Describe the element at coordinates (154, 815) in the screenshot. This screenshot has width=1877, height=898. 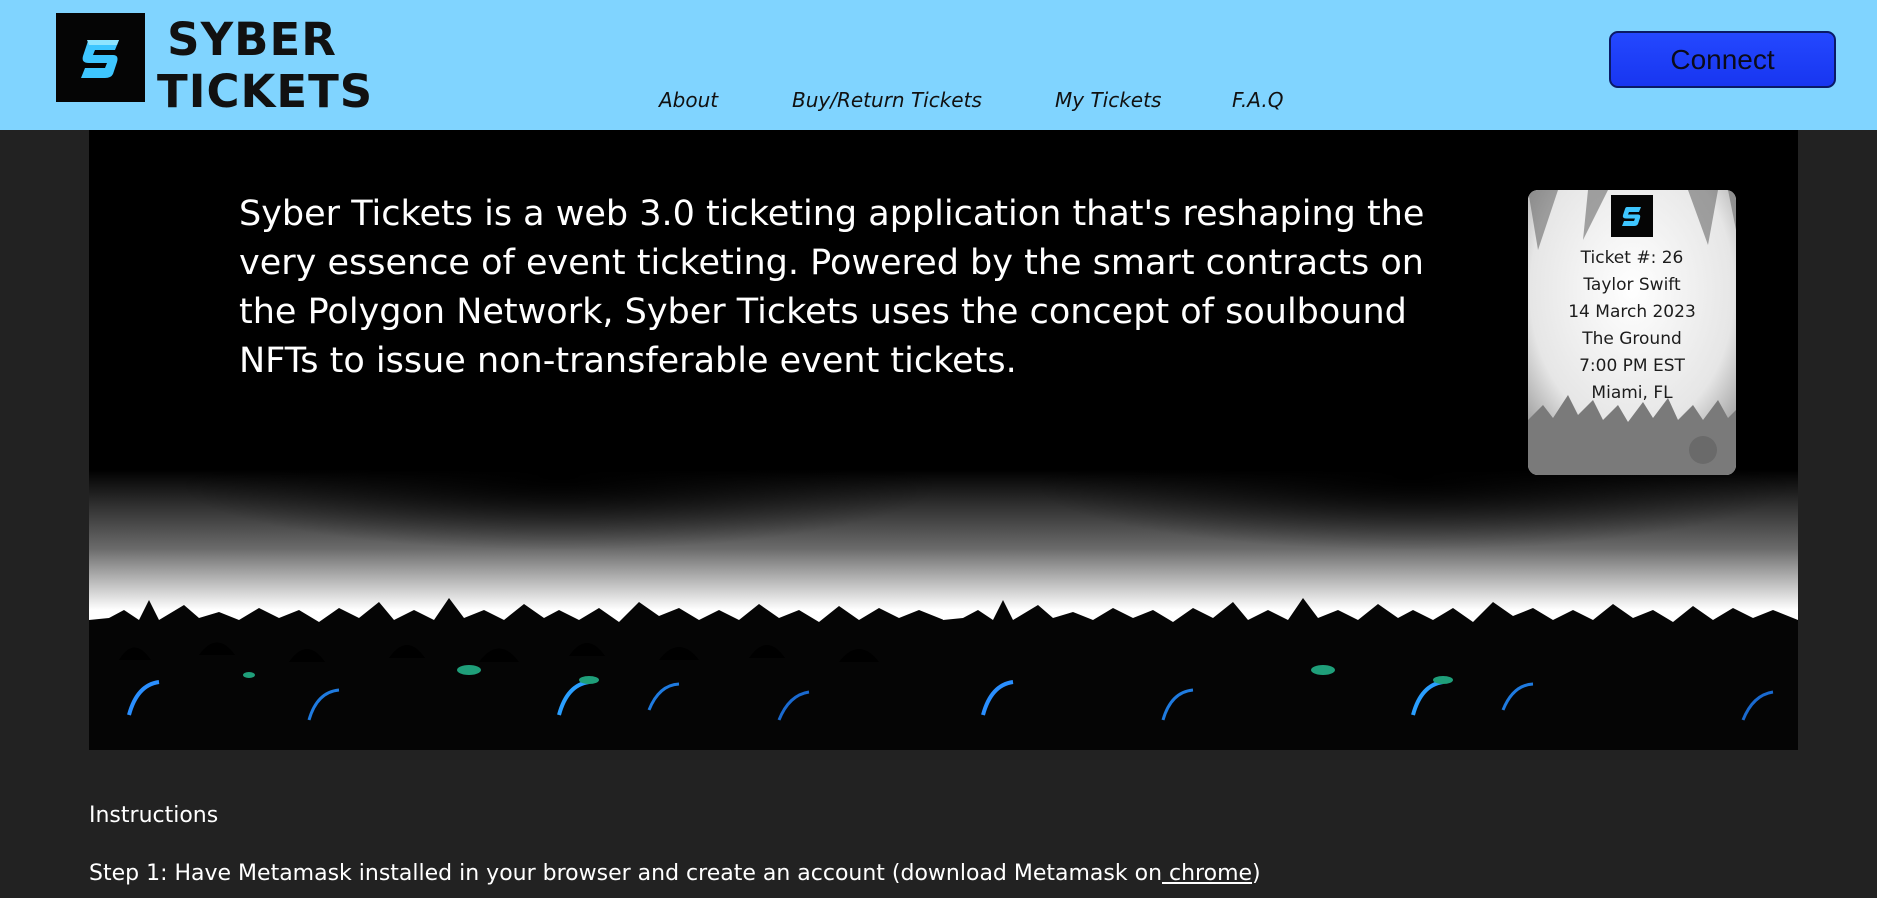
I see `instructions-heading: Instructions` at that location.